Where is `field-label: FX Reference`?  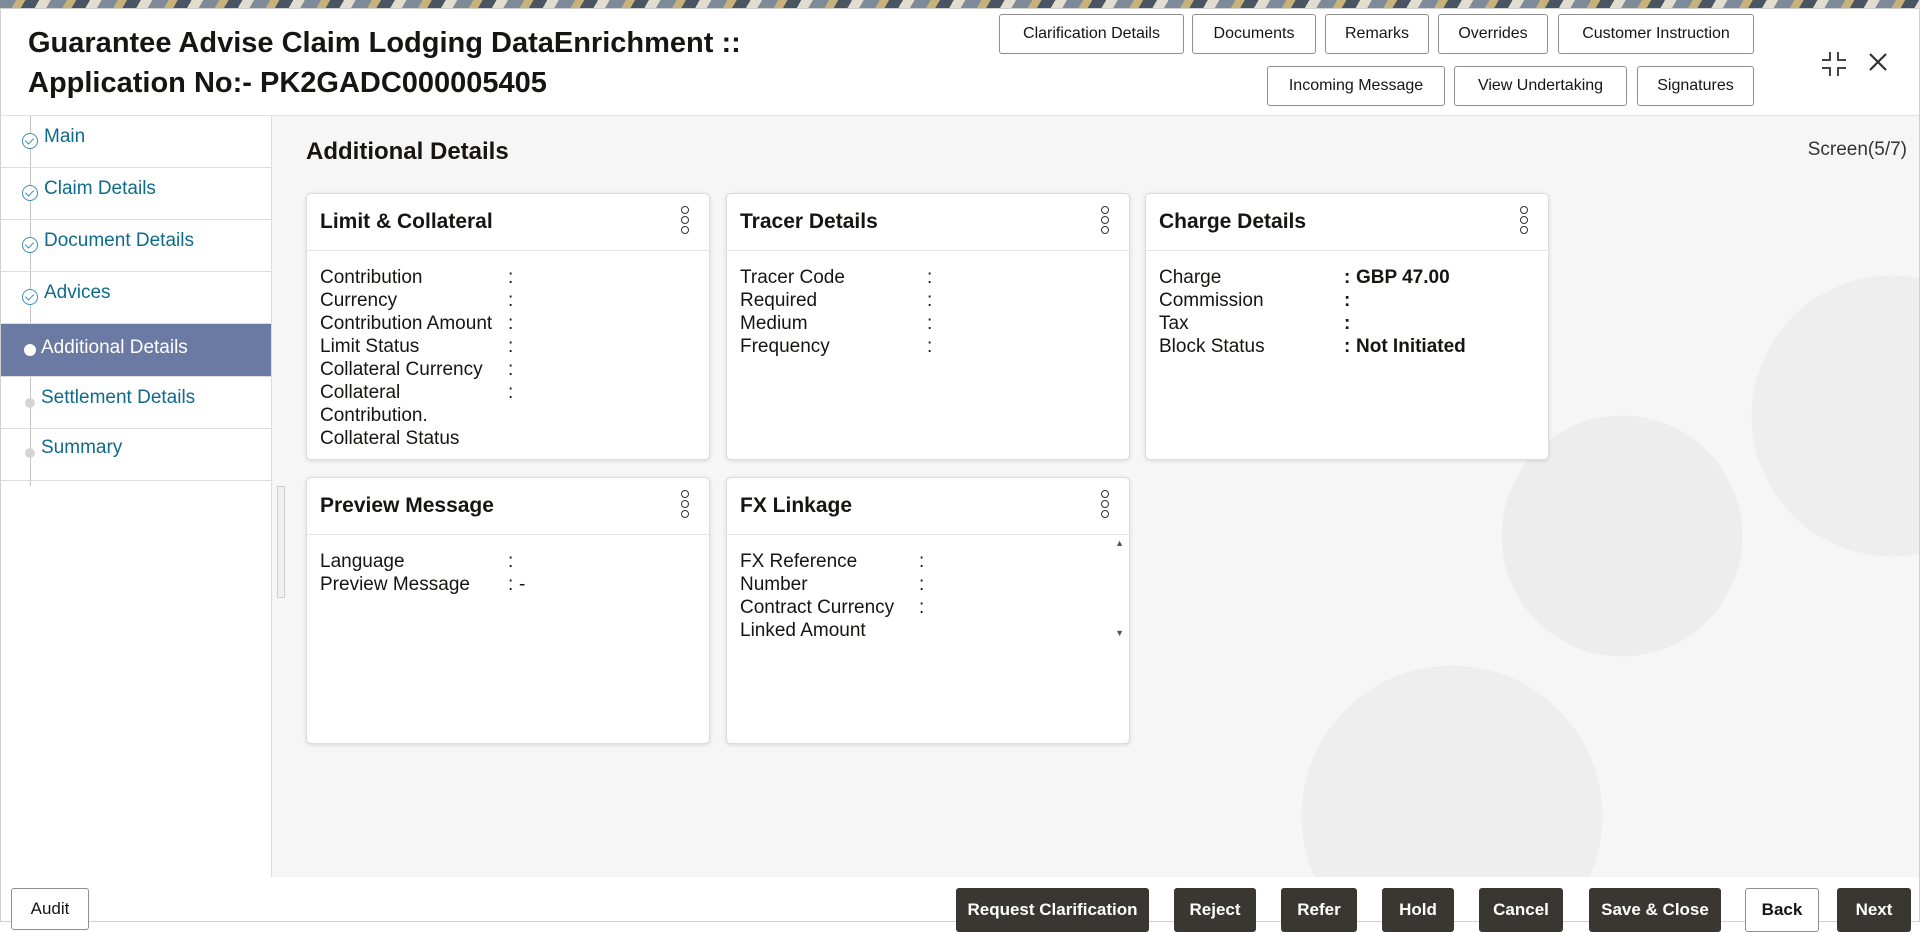
field-label: FX Reference is located at coordinates (799, 561).